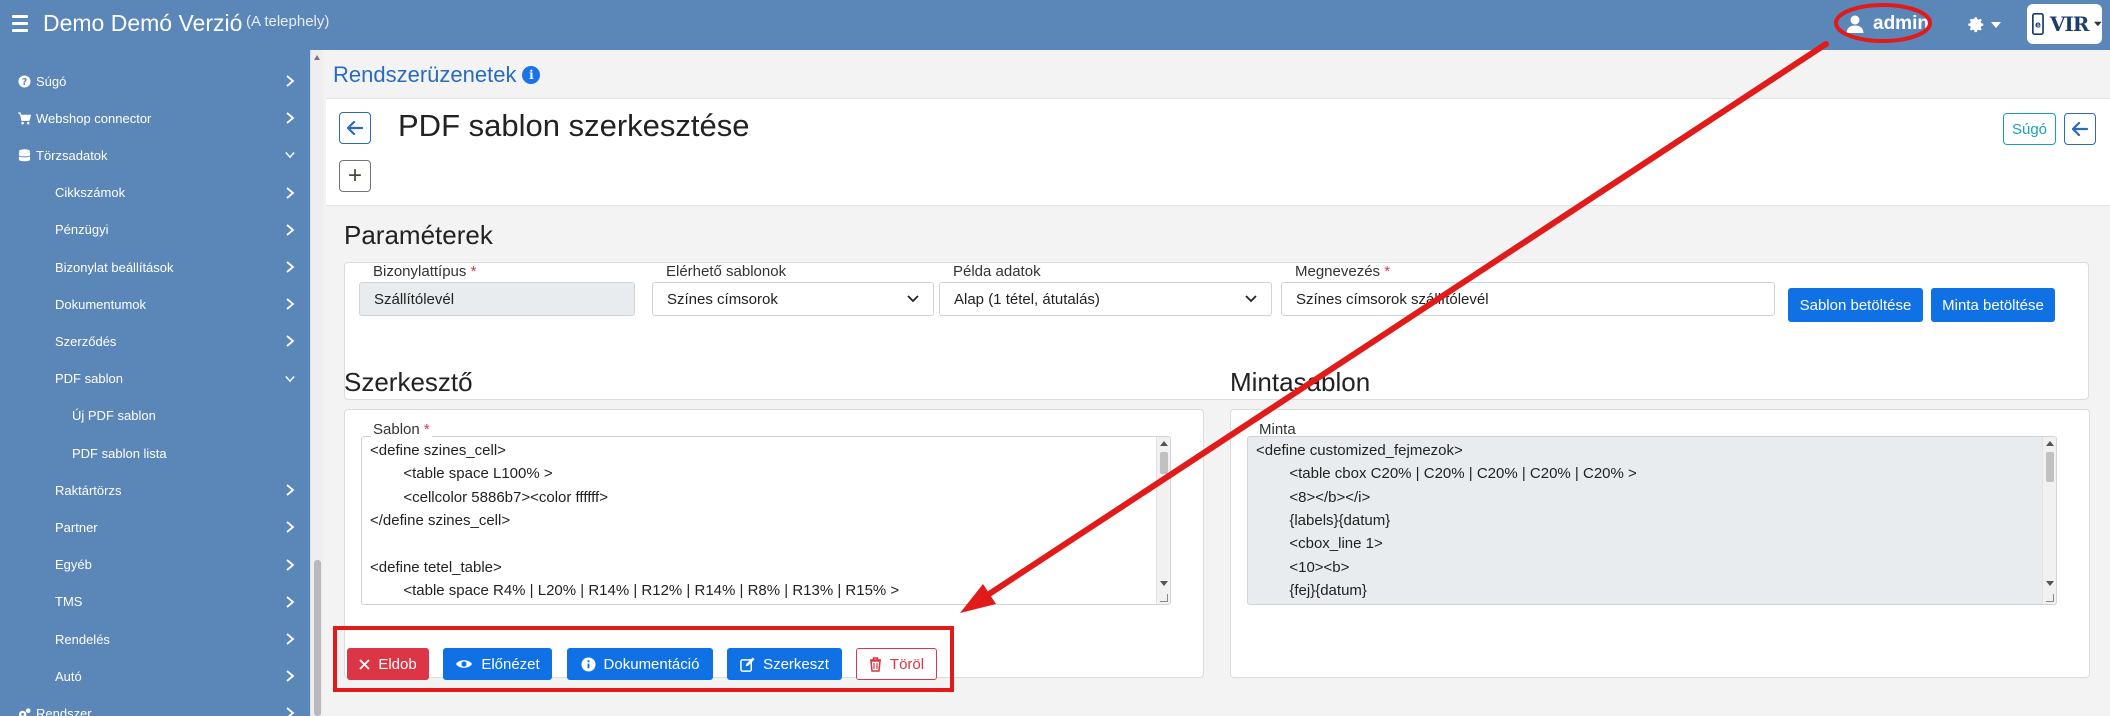  What do you see at coordinates (2080, 129) in the screenshot?
I see `back-button-right` at bounding box center [2080, 129].